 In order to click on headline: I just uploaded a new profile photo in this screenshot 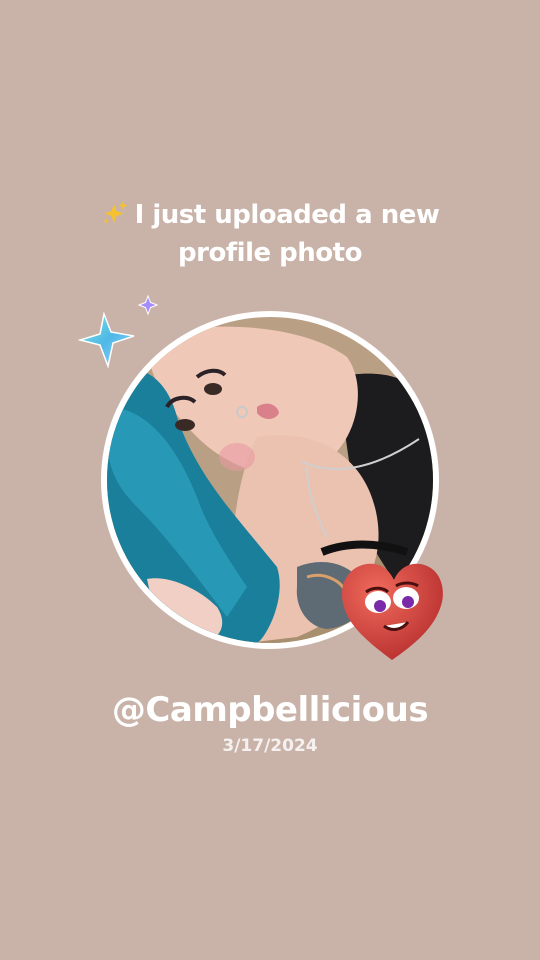, I will do `click(270, 234)`.